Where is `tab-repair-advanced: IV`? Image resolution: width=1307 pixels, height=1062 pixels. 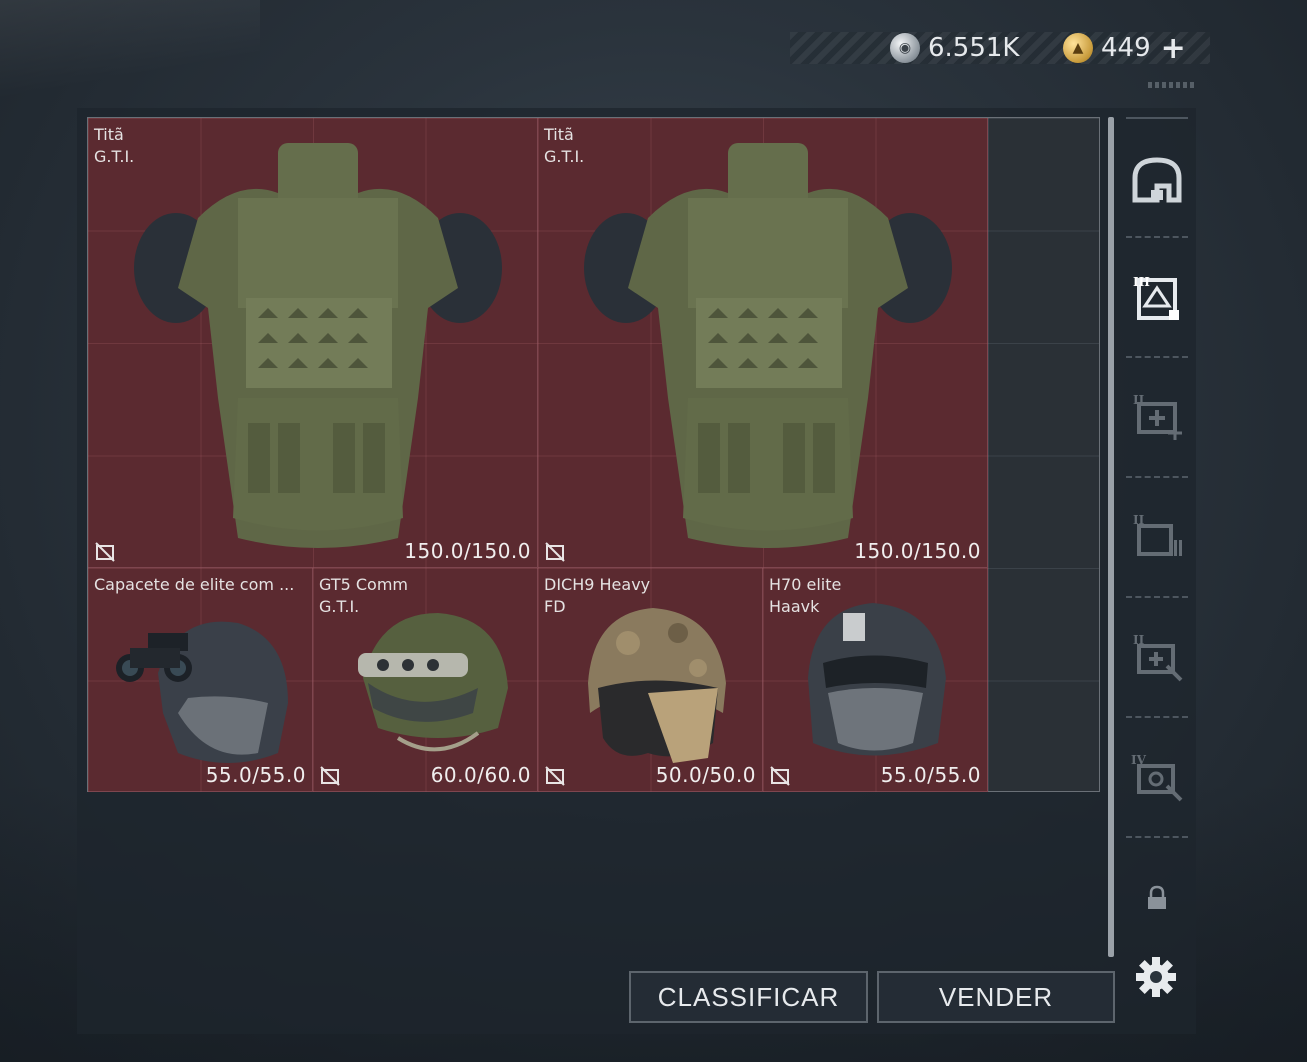
tab-repair-advanced: IV is located at coordinates (1157, 776).